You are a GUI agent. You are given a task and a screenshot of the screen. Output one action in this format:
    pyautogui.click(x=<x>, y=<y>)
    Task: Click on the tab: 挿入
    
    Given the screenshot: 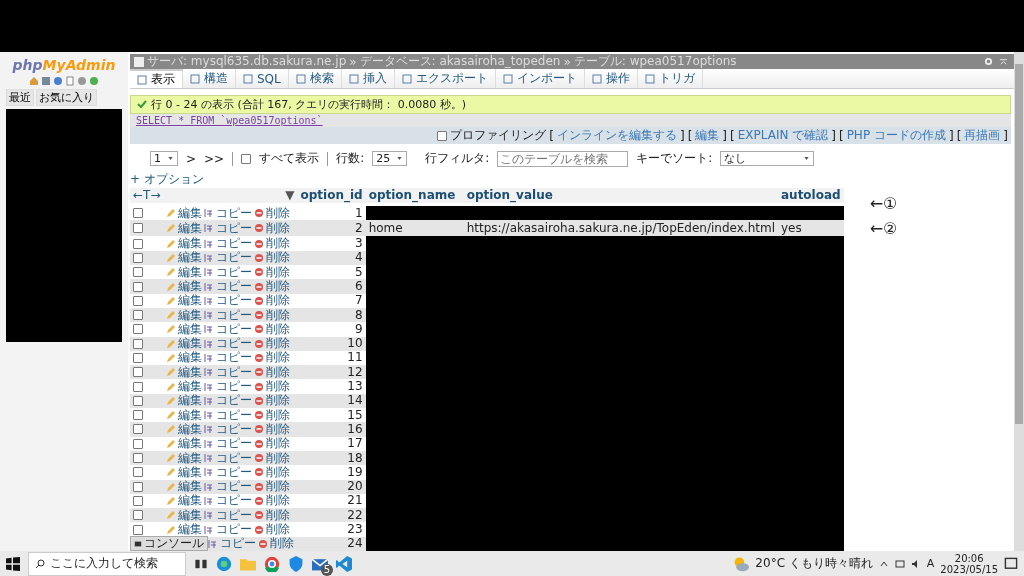 What is the action you would take?
    pyautogui.click(x=368, y=78)
    